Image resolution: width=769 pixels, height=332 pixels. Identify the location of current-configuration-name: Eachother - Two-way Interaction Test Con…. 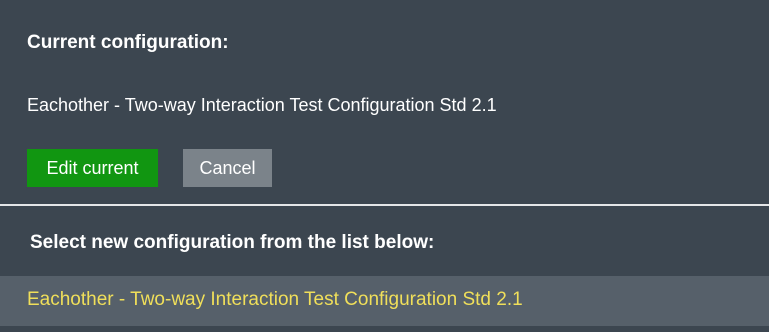
(262, 105).